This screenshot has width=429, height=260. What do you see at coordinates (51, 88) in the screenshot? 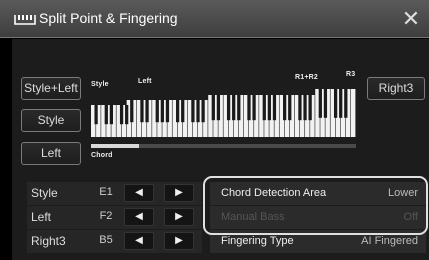
I see `style-left-button: Style+Left` at bounding box center [51, 88].